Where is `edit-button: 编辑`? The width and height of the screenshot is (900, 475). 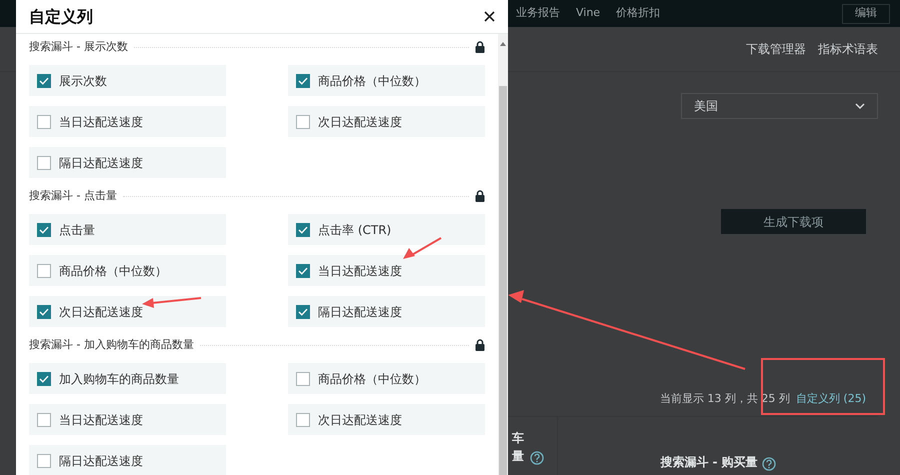
edit-button: 编辑 is located at coordinates (866, 14).